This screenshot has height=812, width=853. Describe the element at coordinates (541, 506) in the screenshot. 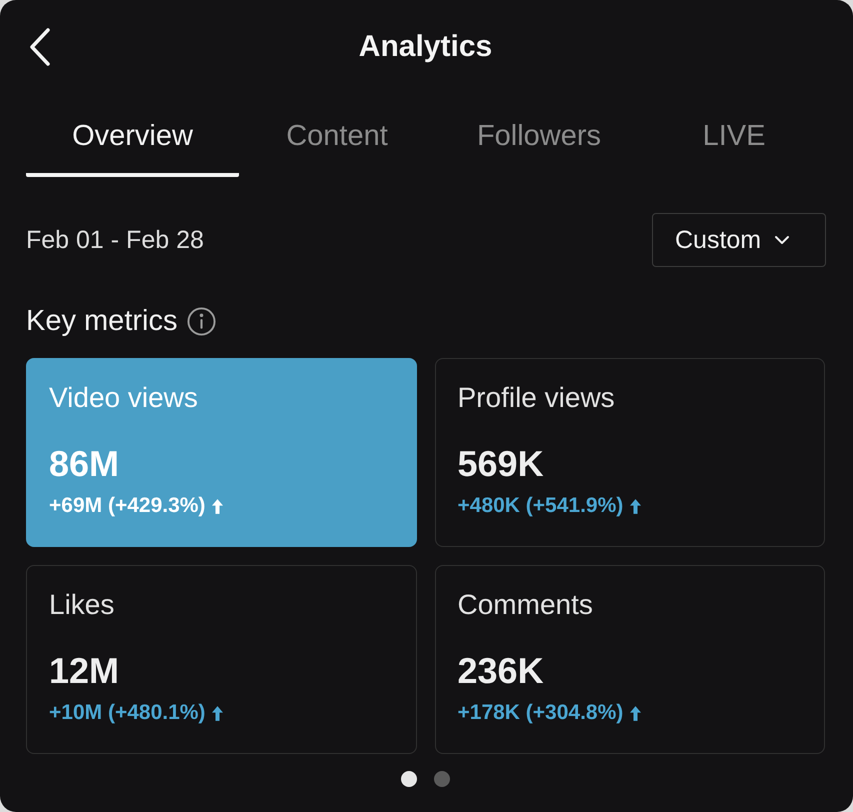

I see `metric-change: +480K (+541.9%)` at that location.